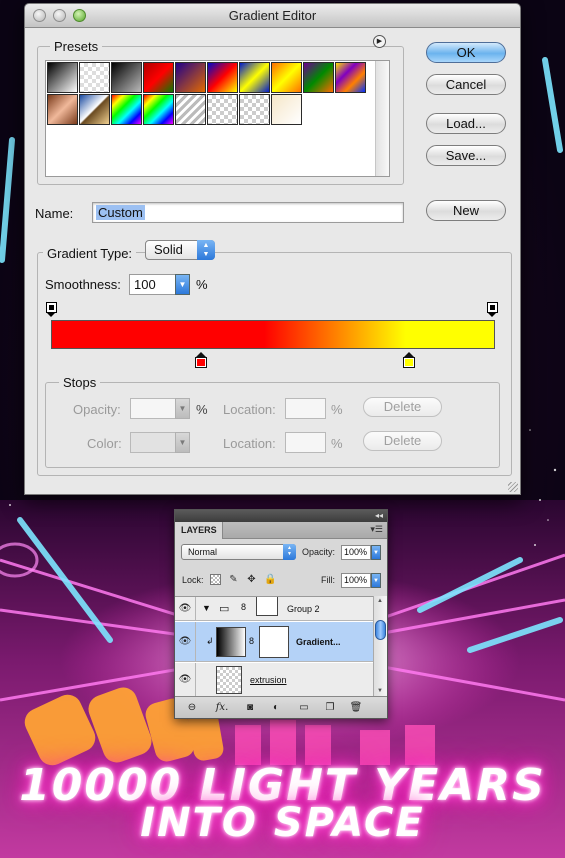  What do you see at coordinates (379, 41) in the screenshot?
I see `presets-menu-icon: ▶` at bounding box center [379, 41].